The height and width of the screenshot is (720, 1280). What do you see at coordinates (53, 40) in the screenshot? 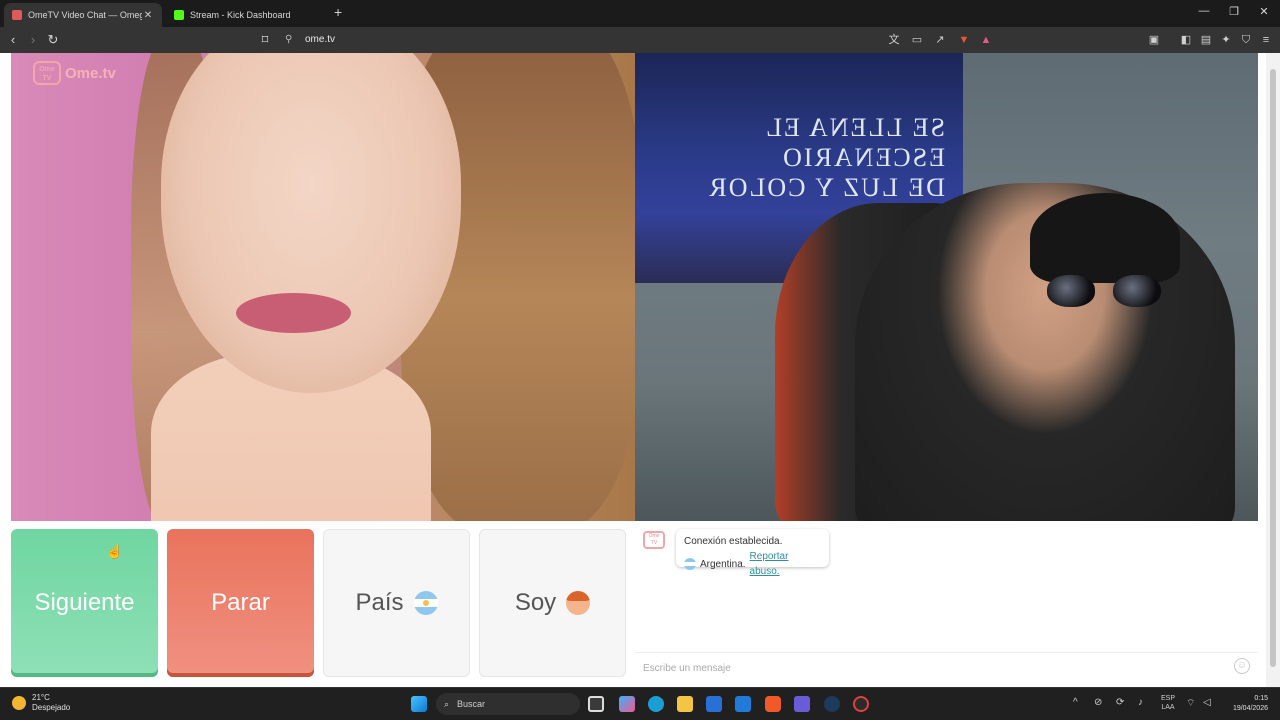
I see `reload-icon: ↻` at bounding box center [53, 40].